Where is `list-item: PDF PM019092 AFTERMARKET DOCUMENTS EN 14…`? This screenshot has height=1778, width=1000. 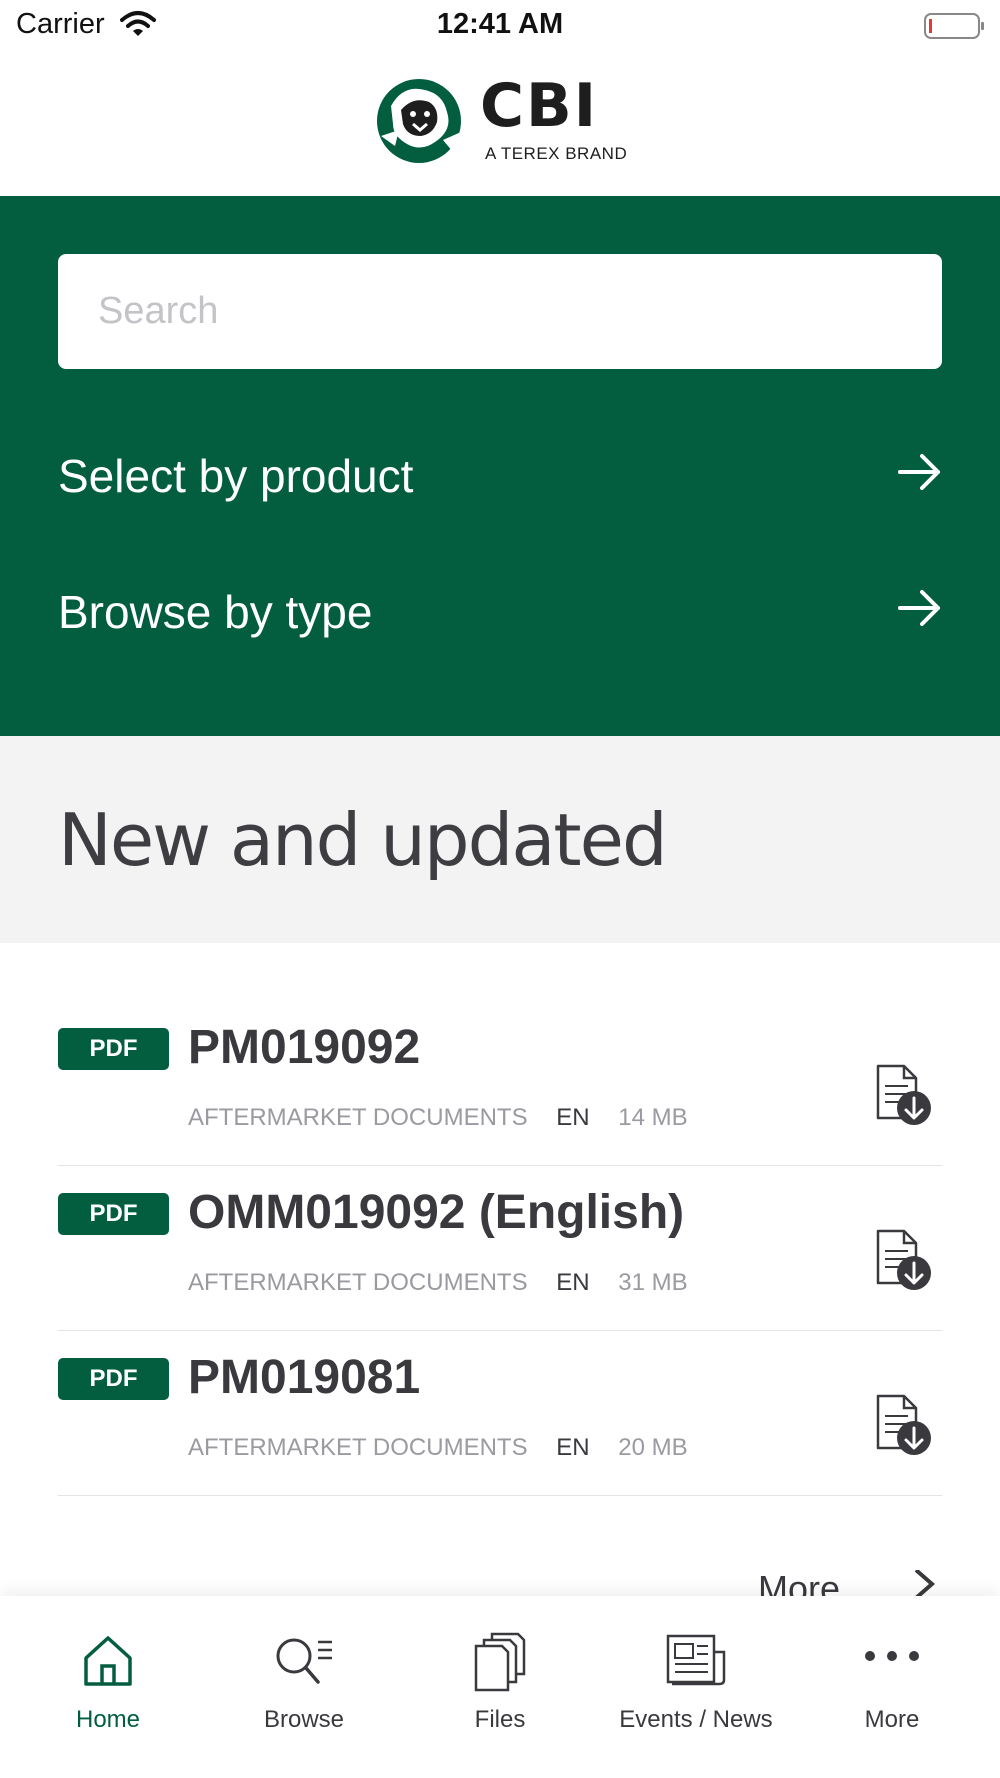 list-item: PDF PM019092 AFTERMARKET DOCUMENTS EN 14… is located at coordinates (500, 1083).